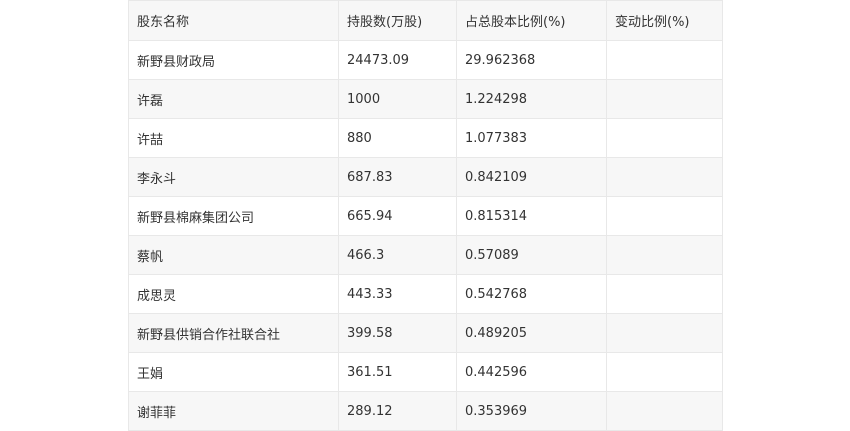 The width and height of the screenshot is (850, 431). Describe the element at coordinates (233, 372) in the screenshot. I see `cell-shareholder-name: 王娟` at that location.